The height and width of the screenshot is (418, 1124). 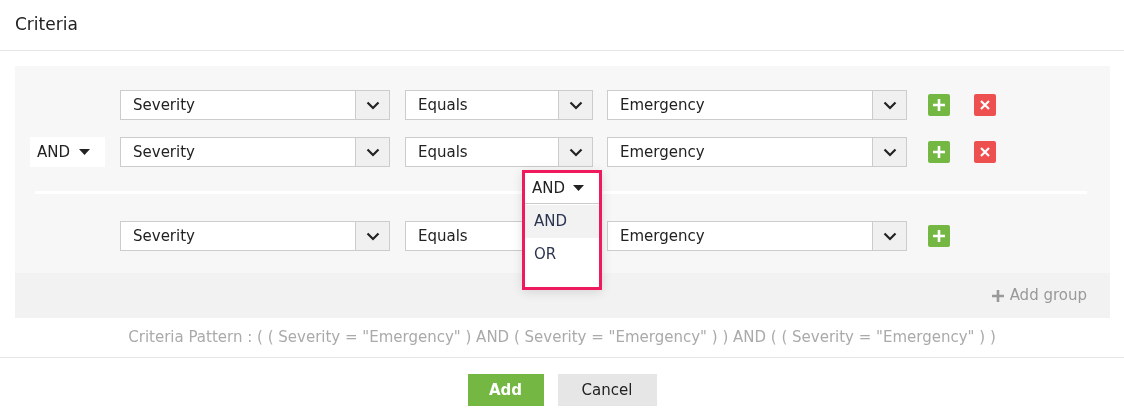 I want to click on caret-icon, so click(x=85, y=152).